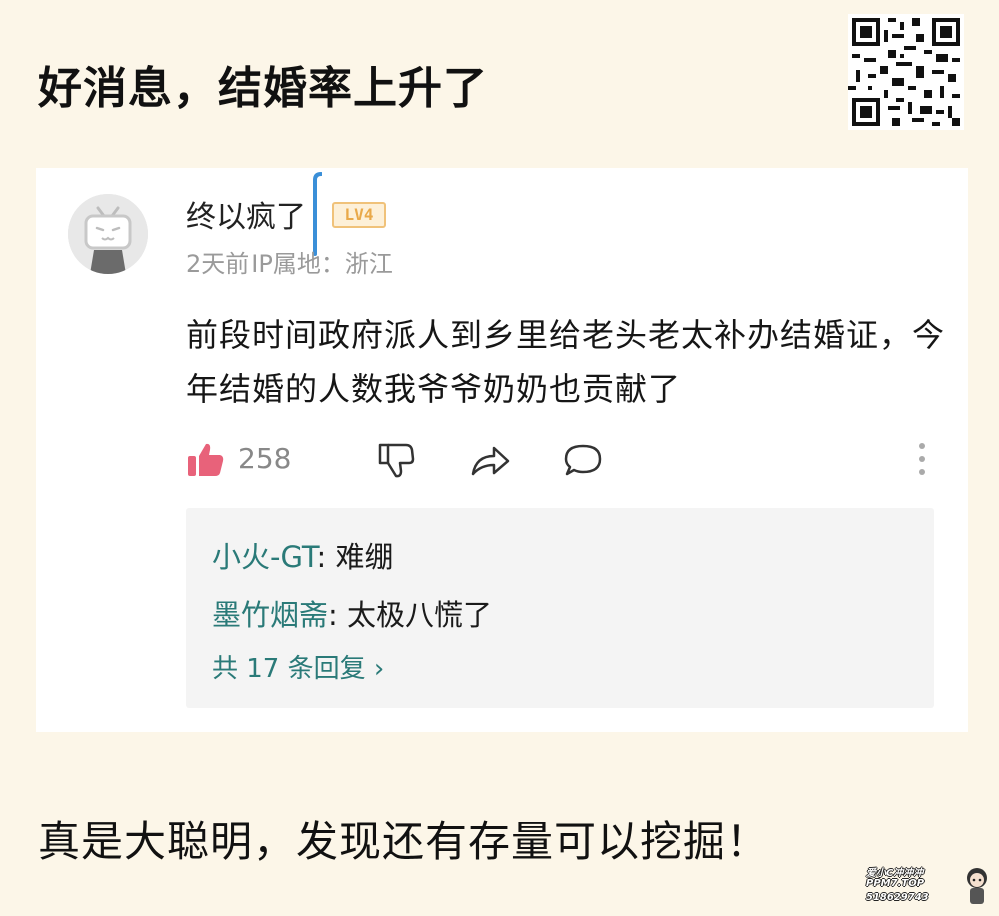 The image size is (999, 916). What do you see at coordinates (298, 666) in the screenshot?
I see `view-all-replies-link: 共 17 条回复 ›` at bounding box center [298, 666].